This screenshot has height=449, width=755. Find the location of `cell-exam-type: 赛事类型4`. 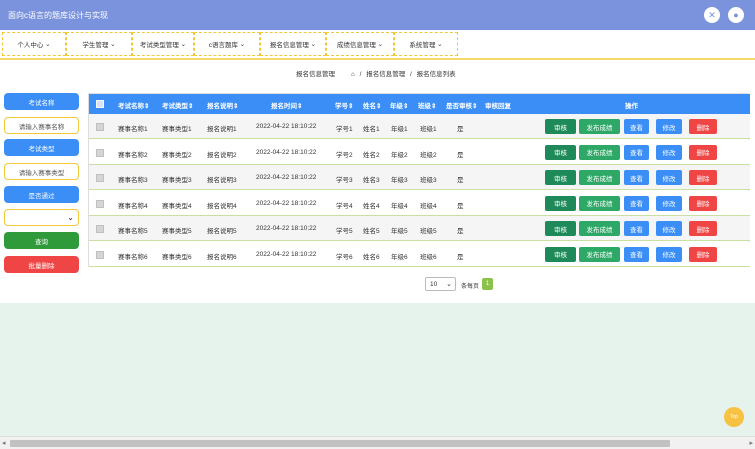

cell-exam-type: 赛事类型4 is located at coordinates (177, 206).